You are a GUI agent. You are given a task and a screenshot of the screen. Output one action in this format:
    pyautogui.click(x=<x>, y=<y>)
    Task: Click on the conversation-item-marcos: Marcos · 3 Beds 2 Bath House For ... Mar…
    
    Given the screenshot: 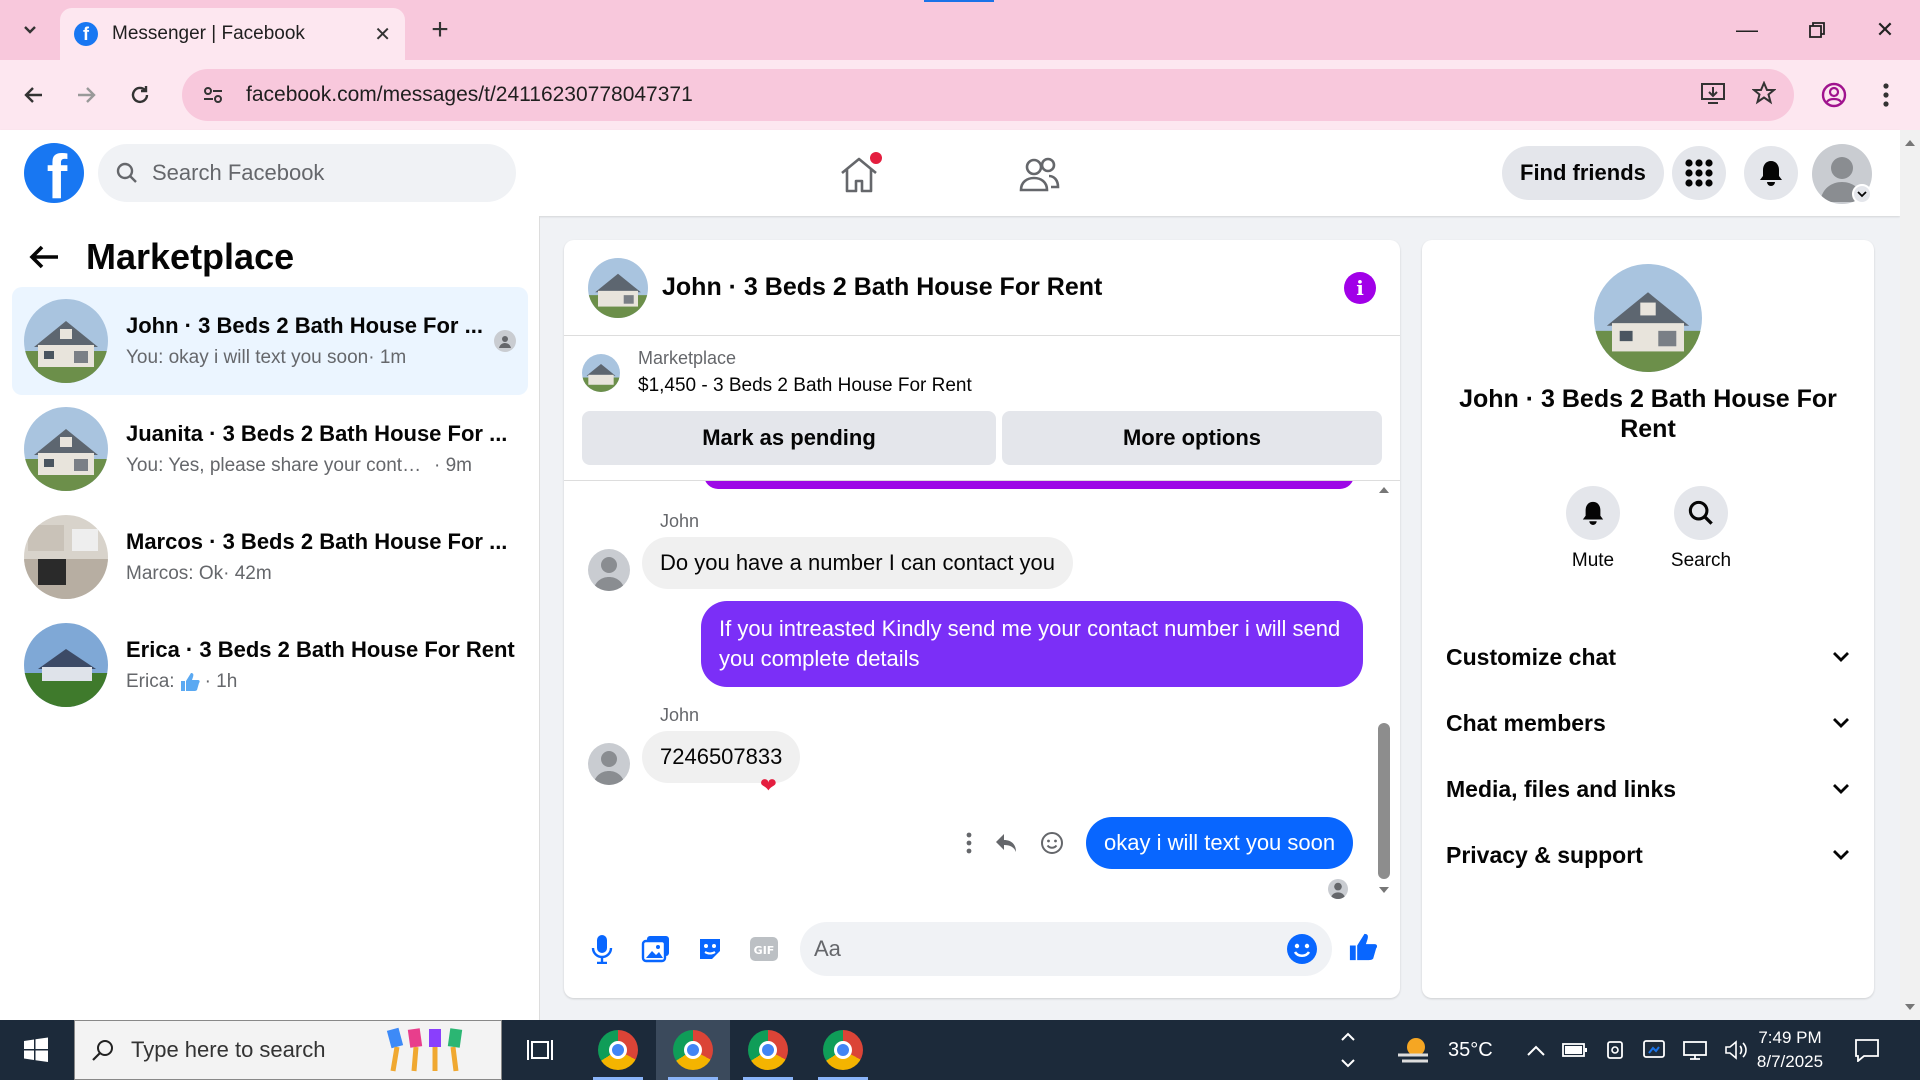 What is the action you would take?
    pyautogui.click(x=270, y=557)
    